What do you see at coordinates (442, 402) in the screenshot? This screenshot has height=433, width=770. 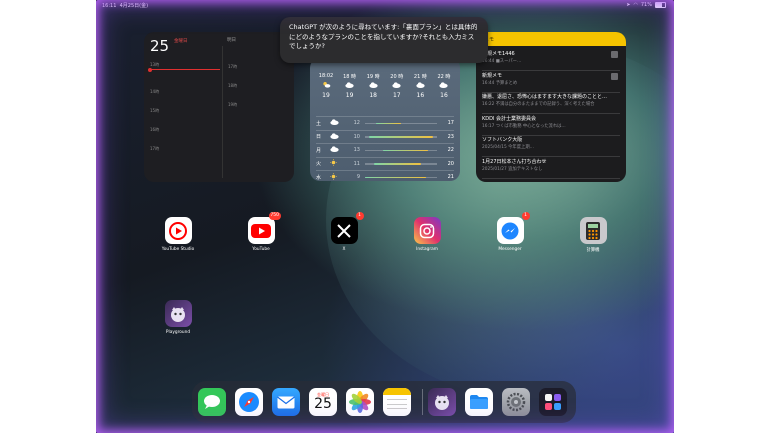 I see `playground-icon` at bounding box center [442, 402].